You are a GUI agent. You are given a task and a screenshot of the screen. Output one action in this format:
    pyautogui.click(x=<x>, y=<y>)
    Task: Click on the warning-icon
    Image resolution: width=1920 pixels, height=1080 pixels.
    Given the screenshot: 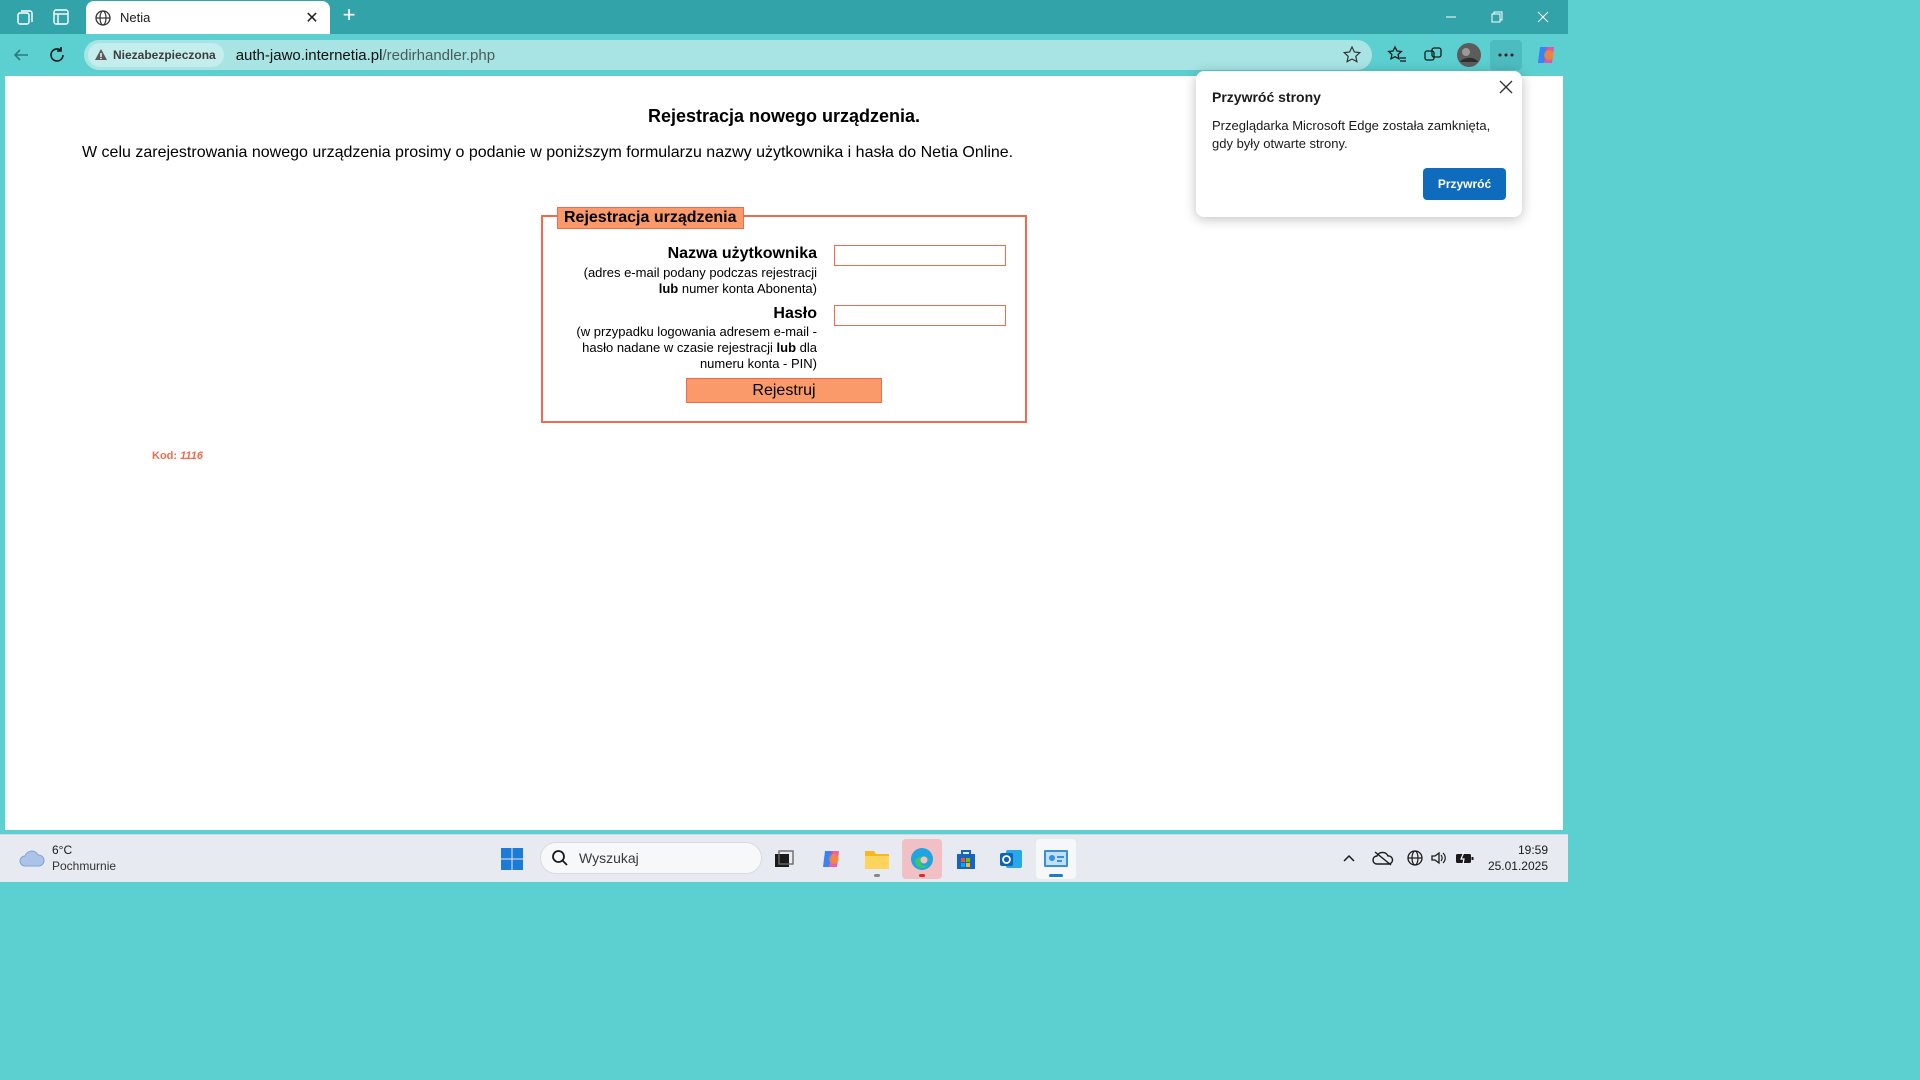 What is the action you would take?
    pyautogui.click(x=101, y=54)
    